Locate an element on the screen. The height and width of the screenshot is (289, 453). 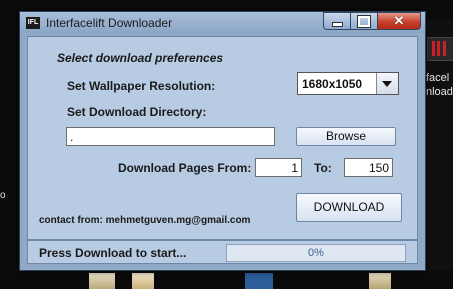
desktop-text-fragment-2: nload is located at coordinates (439, 92).